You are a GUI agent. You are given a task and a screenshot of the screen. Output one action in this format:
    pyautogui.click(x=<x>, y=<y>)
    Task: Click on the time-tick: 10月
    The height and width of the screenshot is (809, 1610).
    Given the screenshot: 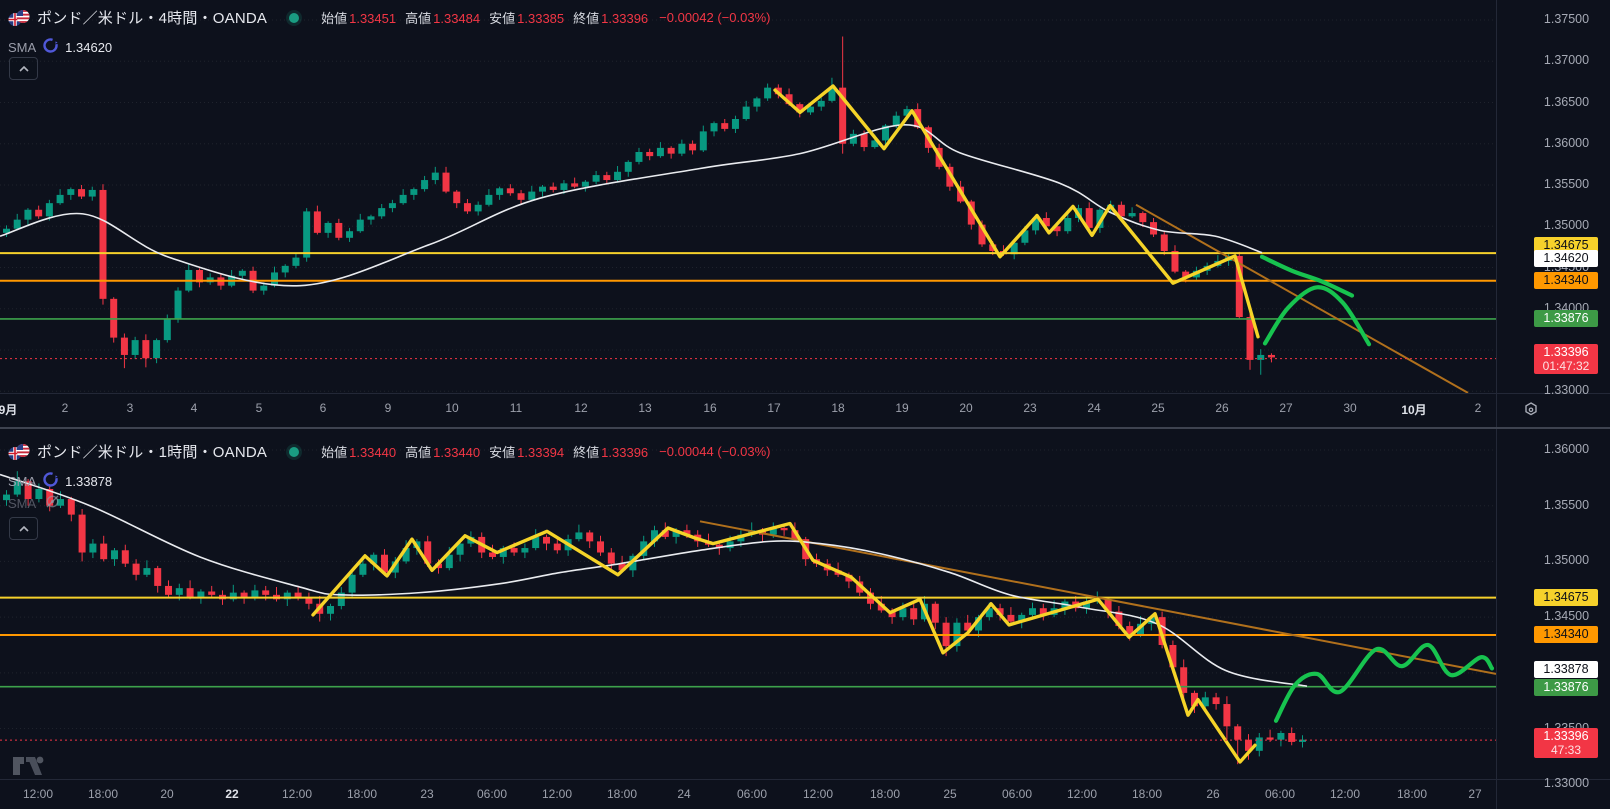 What is the action you would take?
    pyautogui.click(x=1414, y=410)
    